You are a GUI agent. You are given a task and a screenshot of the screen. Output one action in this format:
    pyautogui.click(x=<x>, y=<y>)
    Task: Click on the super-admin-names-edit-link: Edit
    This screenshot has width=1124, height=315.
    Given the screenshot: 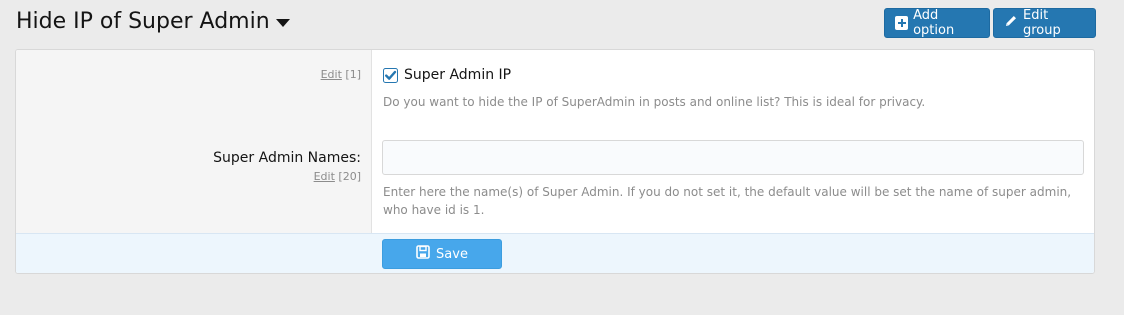 What is the action you would take?
    pyautogui.click(x=324, y=176)
    